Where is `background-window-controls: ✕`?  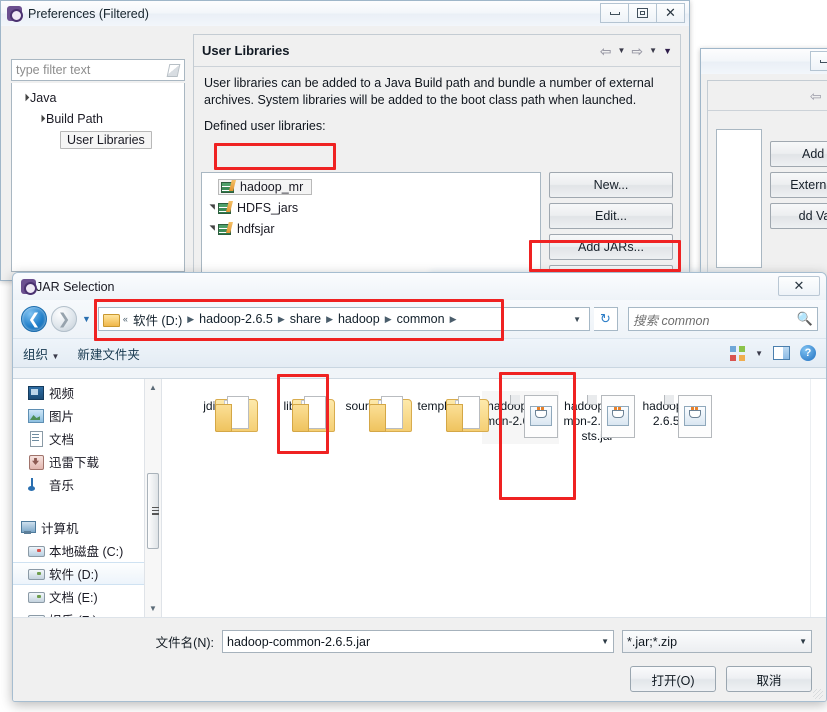 background-window-controls: ✕ is located at coordinates (818, 61).